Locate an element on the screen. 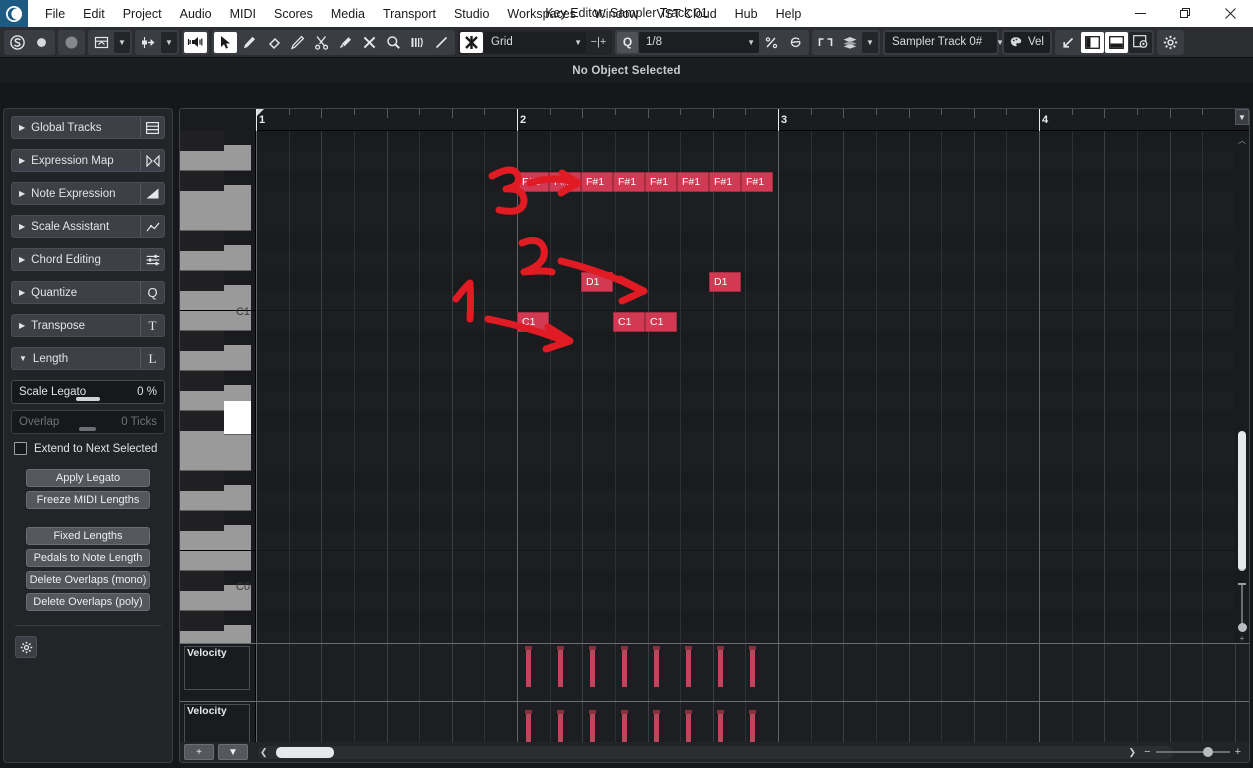  horizontal-scroll-thumb is located at coordinates (305, 752).